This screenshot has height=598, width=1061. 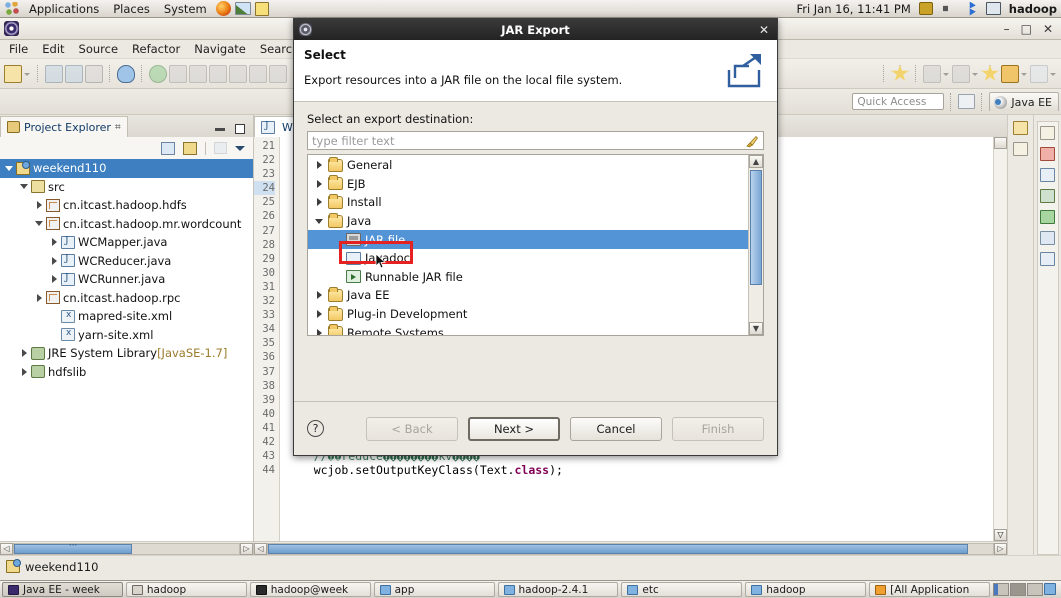 I want to click on taskbar-button-6: hadoop, so click(x=806, y=589).